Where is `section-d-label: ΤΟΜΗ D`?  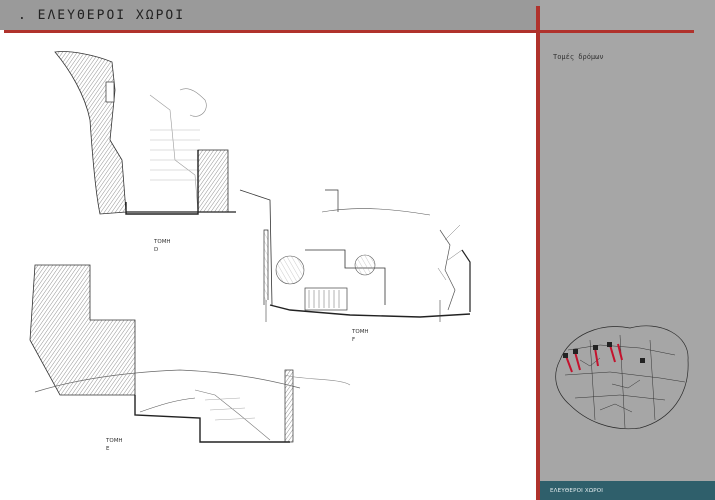 section-d-label: ΤΟΜΗ D is located at coordinates (162, 246).